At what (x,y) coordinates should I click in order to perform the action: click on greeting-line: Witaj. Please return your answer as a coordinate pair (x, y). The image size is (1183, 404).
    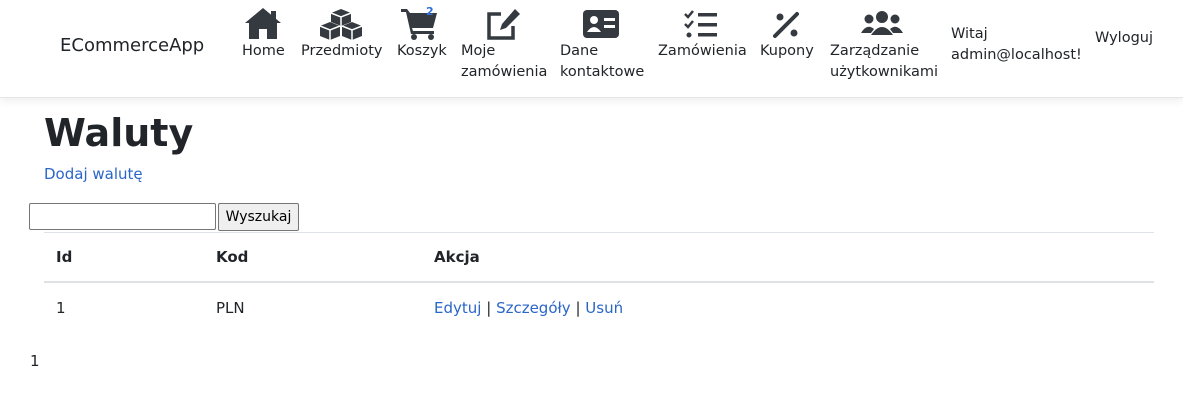
    Looking at the image, I should click on (969, 34).